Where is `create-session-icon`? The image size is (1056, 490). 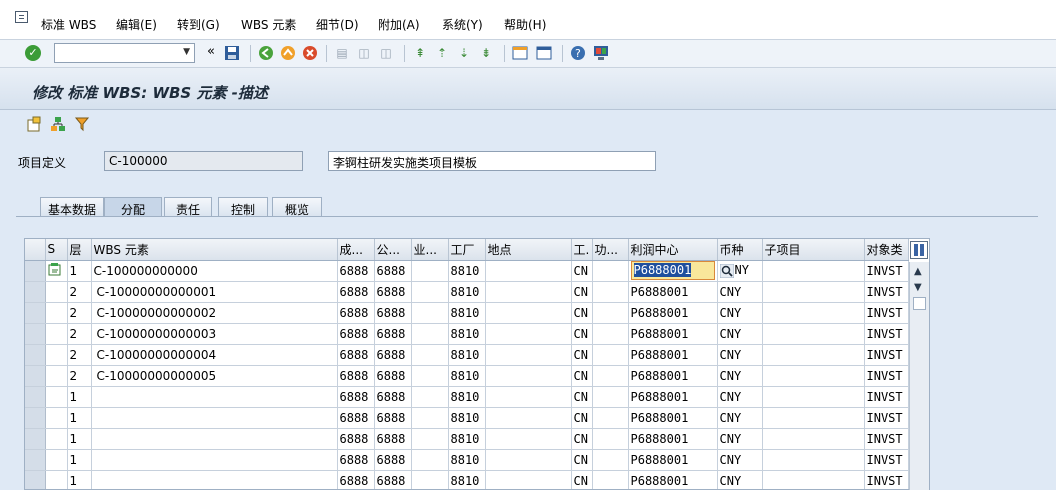
create-session-icon is located at coordinates (520, 53).